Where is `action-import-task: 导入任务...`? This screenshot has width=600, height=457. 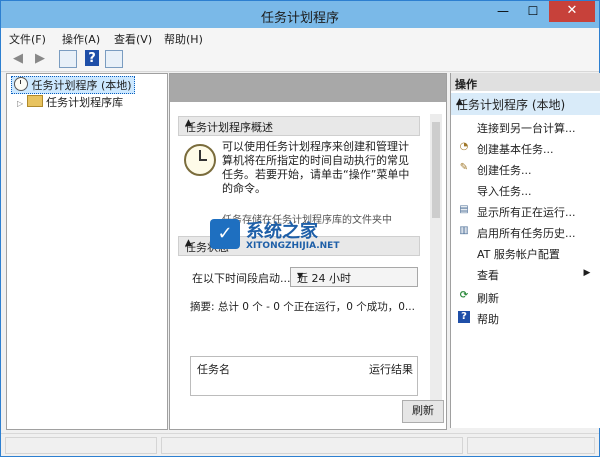
action-import-task: 导入任务... is located at coordinates (504, 191).